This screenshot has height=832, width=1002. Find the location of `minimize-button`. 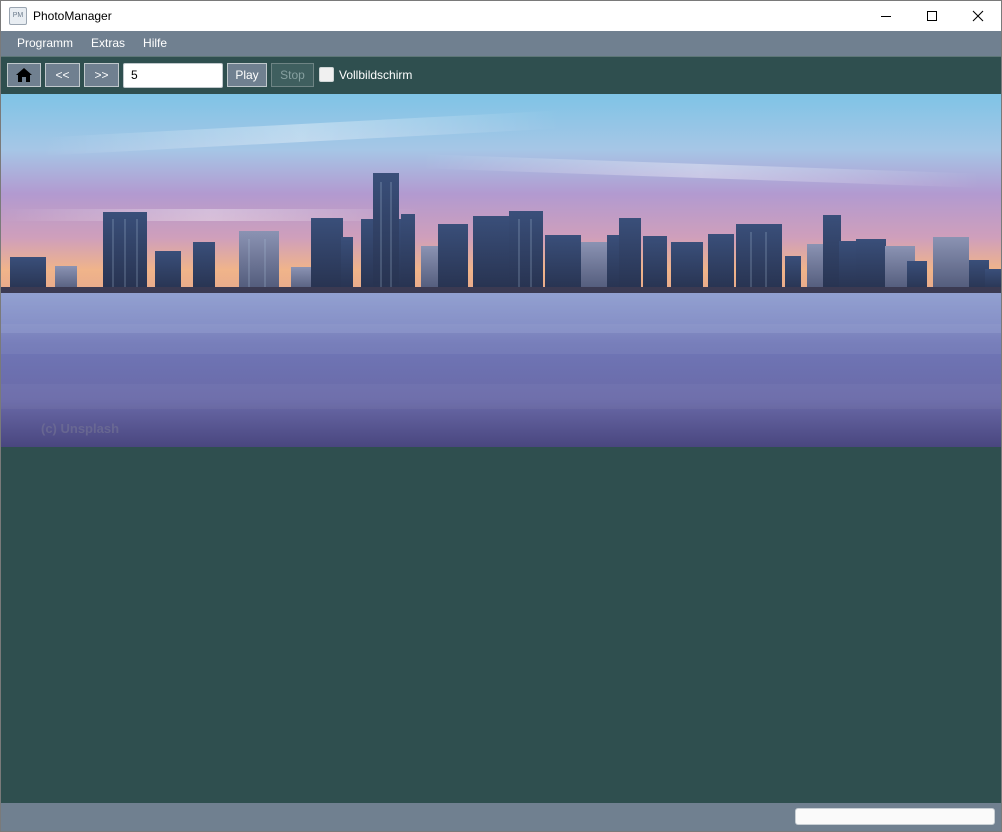

minimize-button is located at coordinates (886, 16).